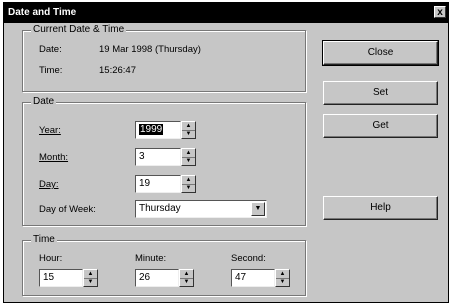  I want to click on day-of-week-value: Thursday, so click(160, 208).